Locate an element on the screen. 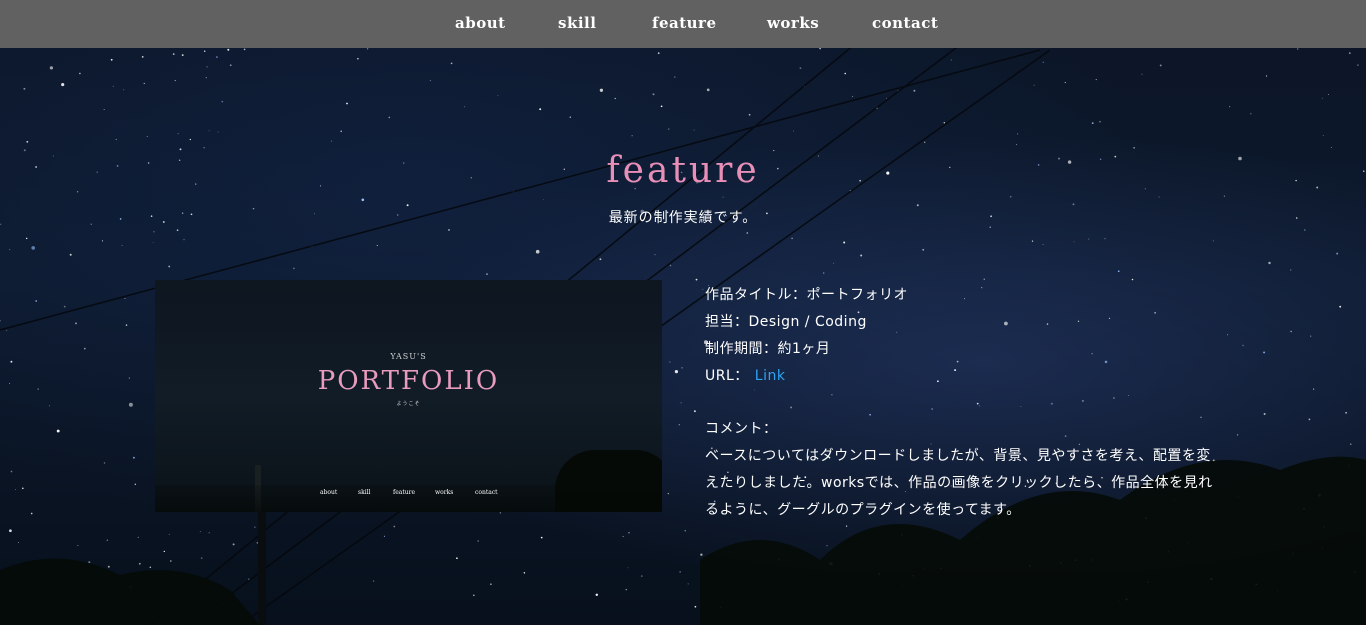 Image resolution: width=1366 pixels, height=625 pixels. thumbnail-nav-skill: skill is located at coordinates (364, 492).